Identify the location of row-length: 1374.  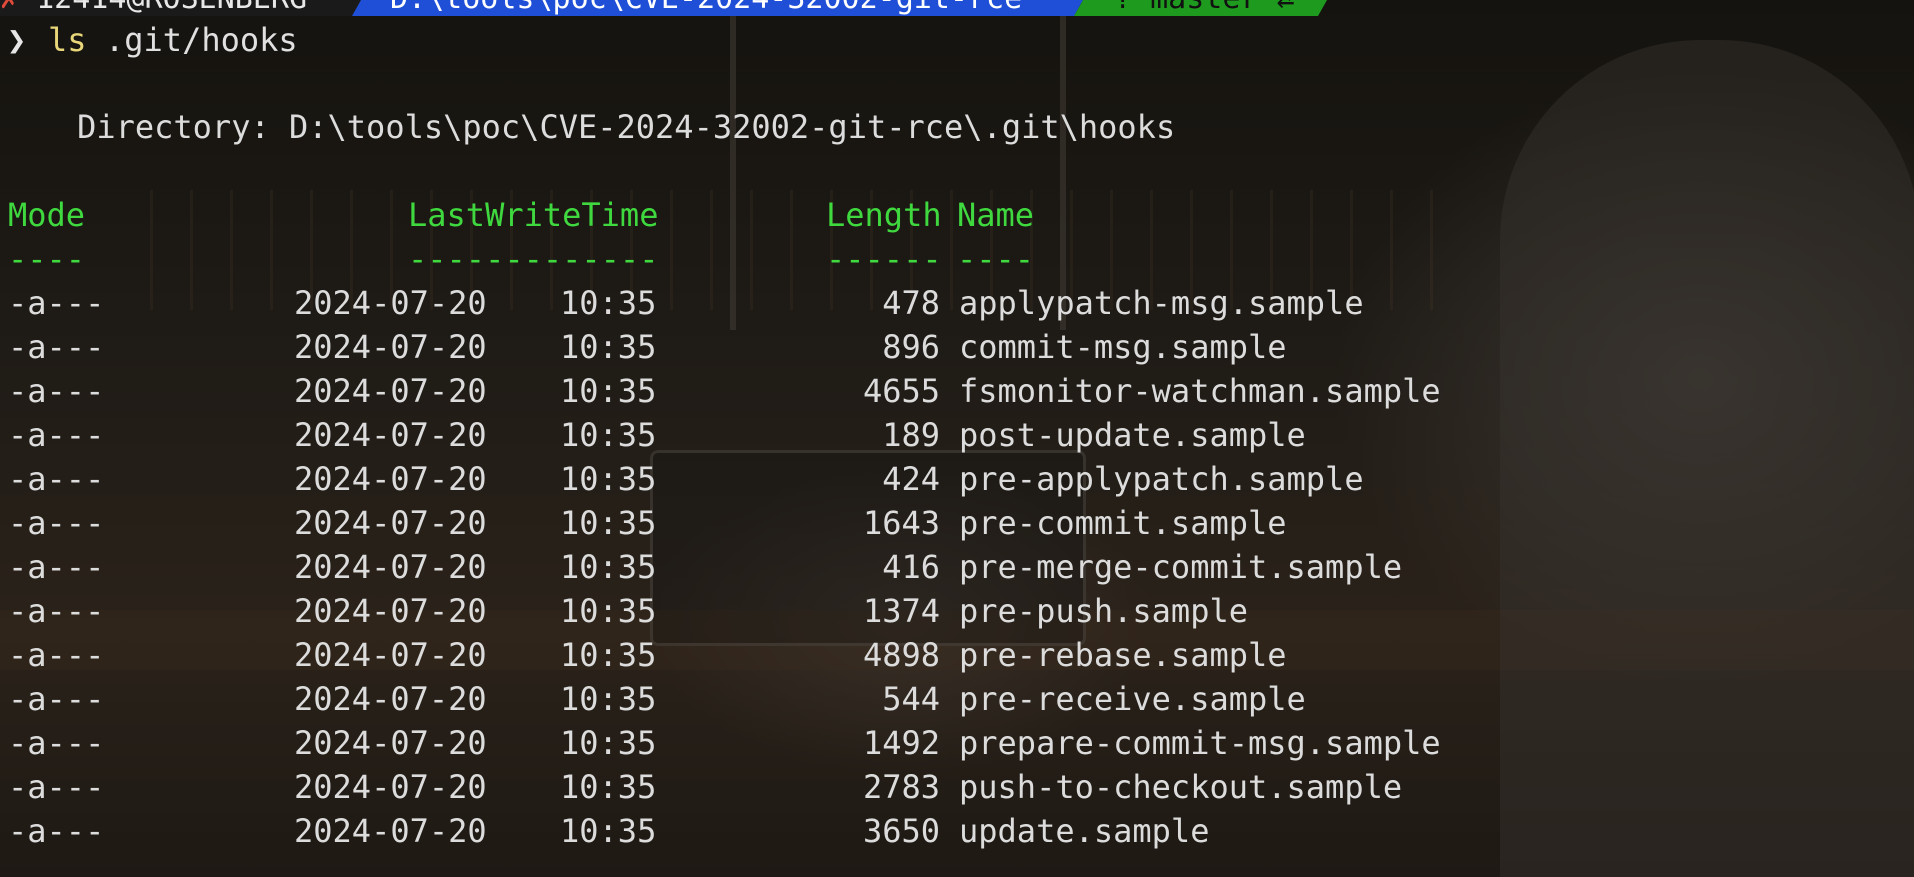
(901, 611).